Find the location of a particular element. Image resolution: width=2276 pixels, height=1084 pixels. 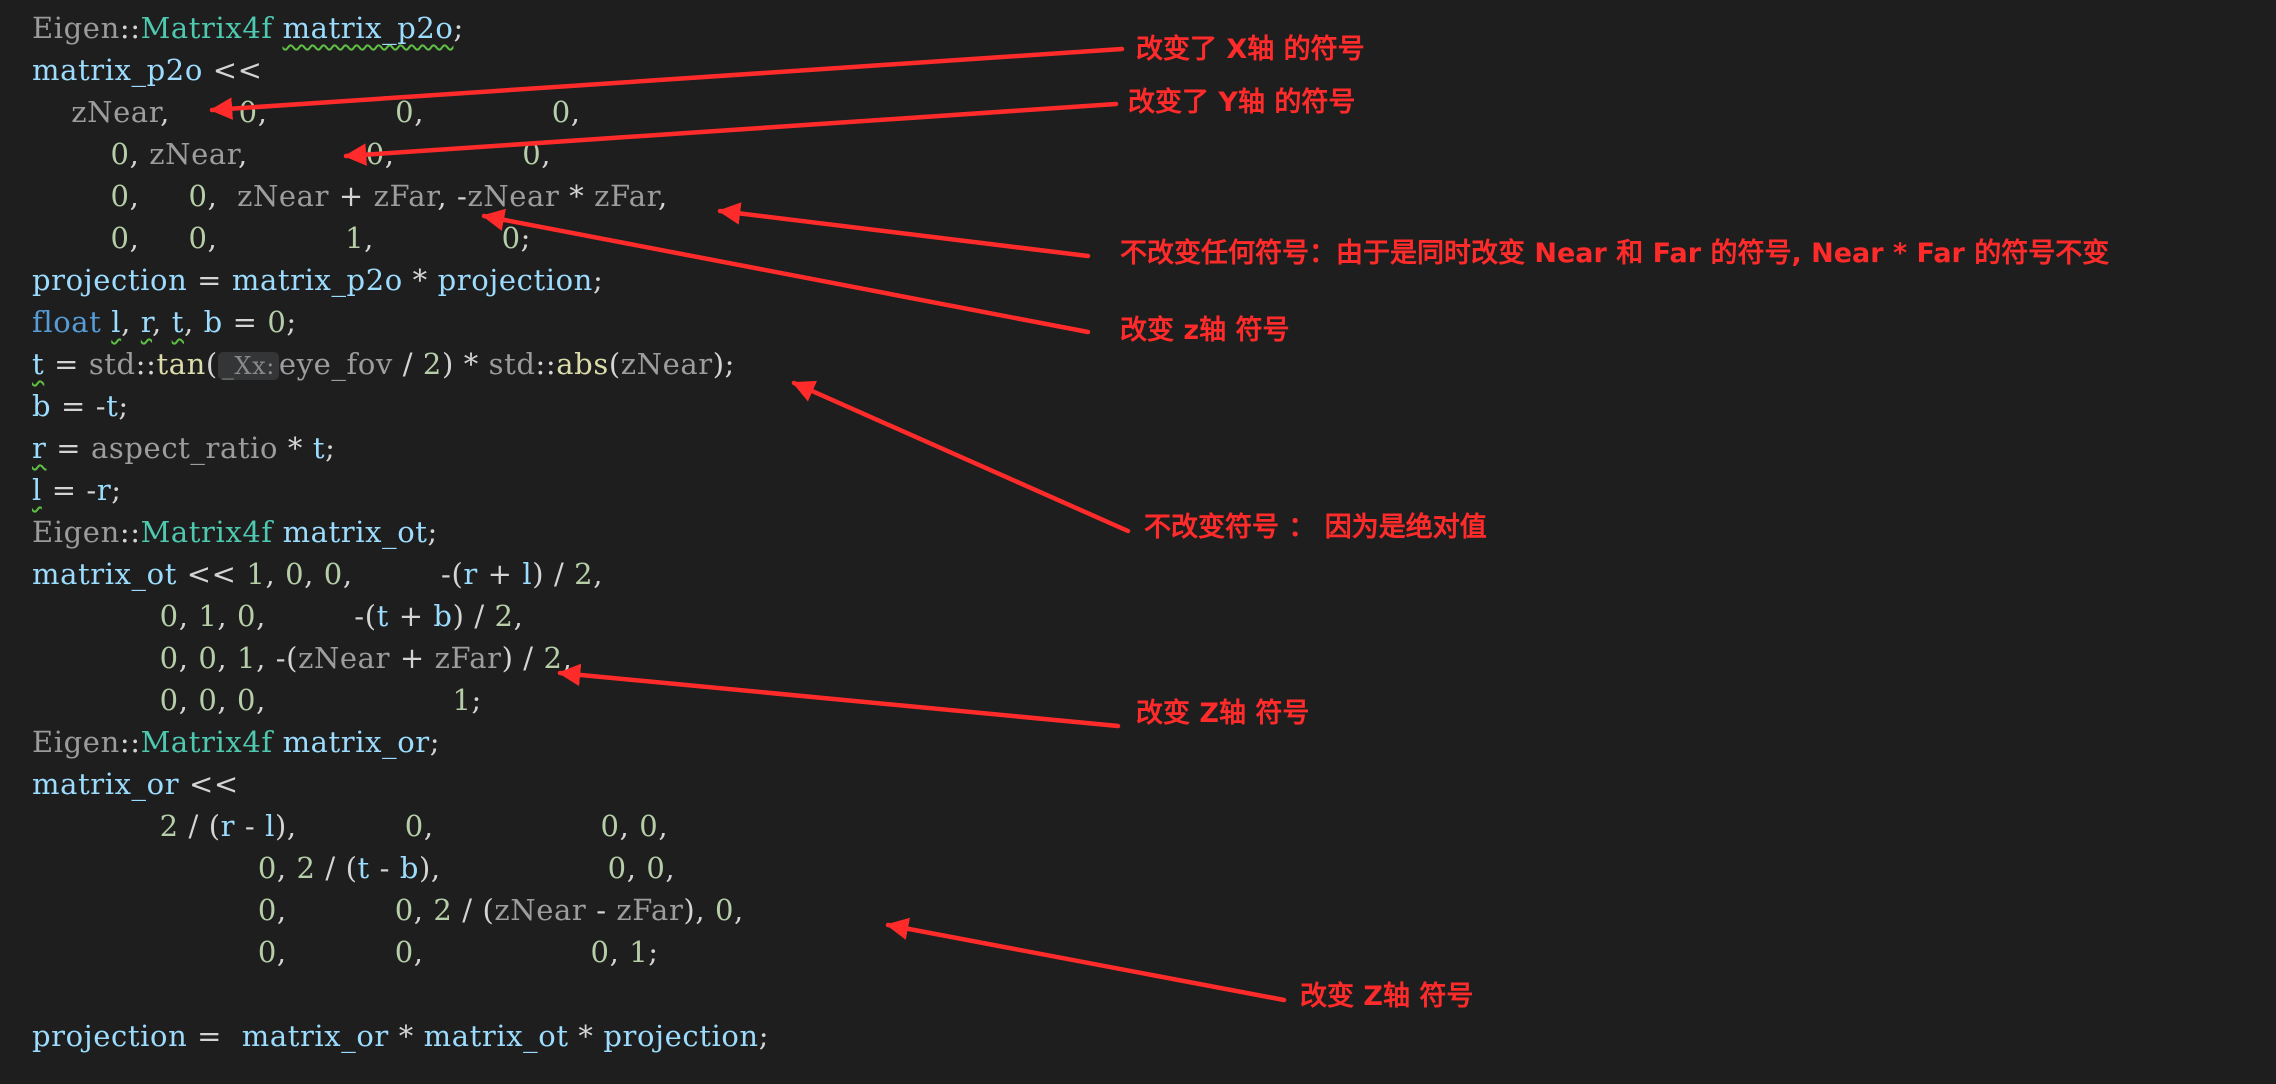

arrow-y-axis is located at coordinates (731, 133).